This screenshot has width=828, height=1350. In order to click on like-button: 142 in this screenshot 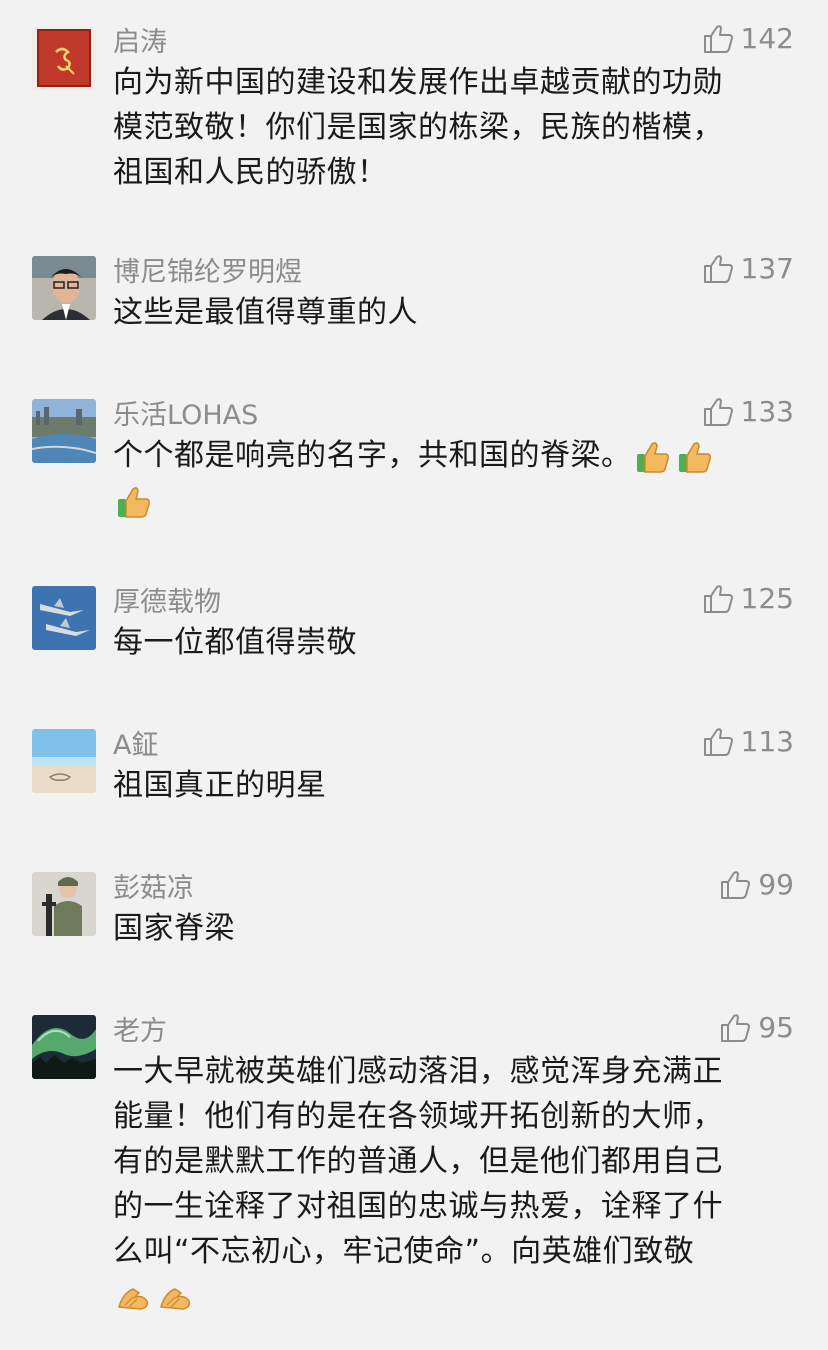, I will do `click(748, 38)`.